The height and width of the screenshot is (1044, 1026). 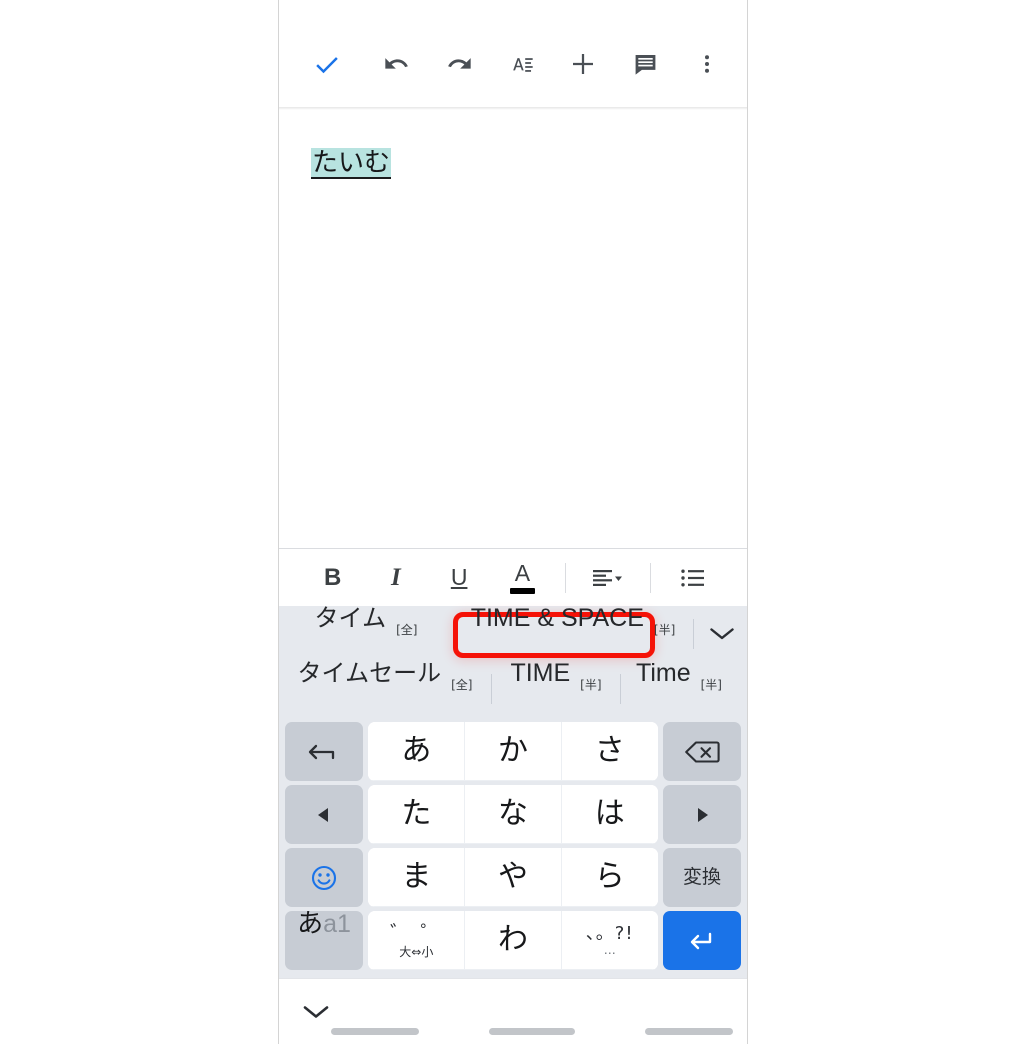 What do you see at coordinates (369, 673) in the screenshot?
I see `suggestion-text: タイムセール` at bounding box center [369, 673].